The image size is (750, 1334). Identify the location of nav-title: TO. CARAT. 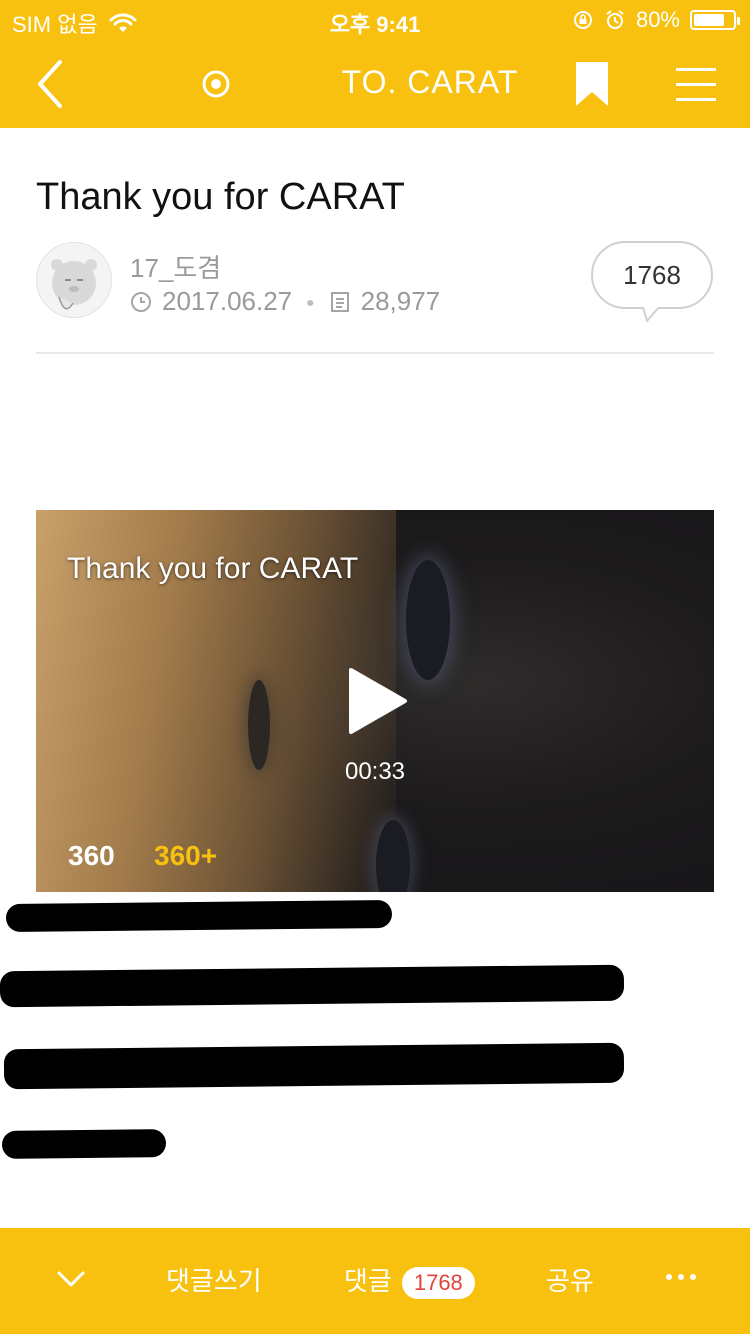
(430, 82).